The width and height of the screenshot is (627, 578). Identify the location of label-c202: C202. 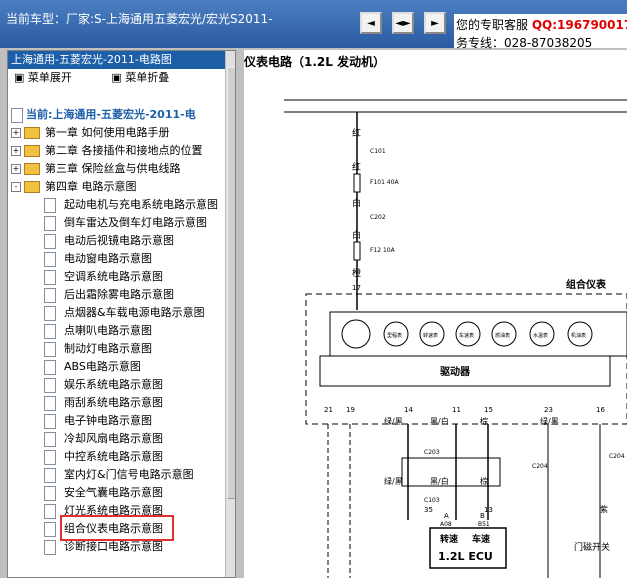
(378, 217).